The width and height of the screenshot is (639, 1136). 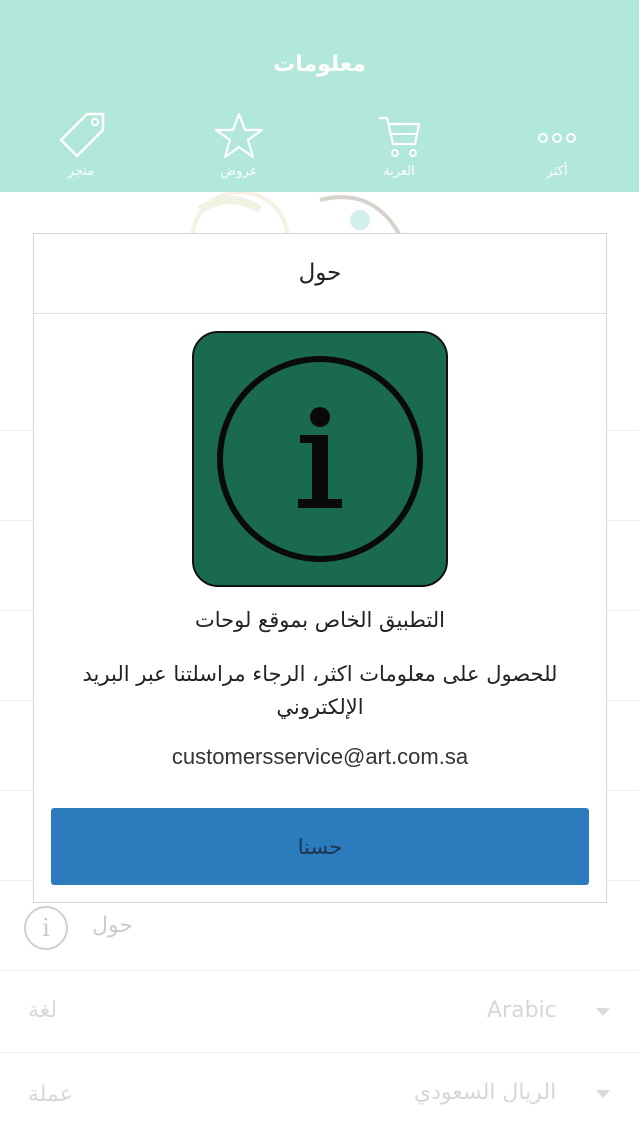 What do you see at coordinates (239, 171) in the screenshot?
I see `tab-offers-label: عروض` at bounding box center [239, 171].